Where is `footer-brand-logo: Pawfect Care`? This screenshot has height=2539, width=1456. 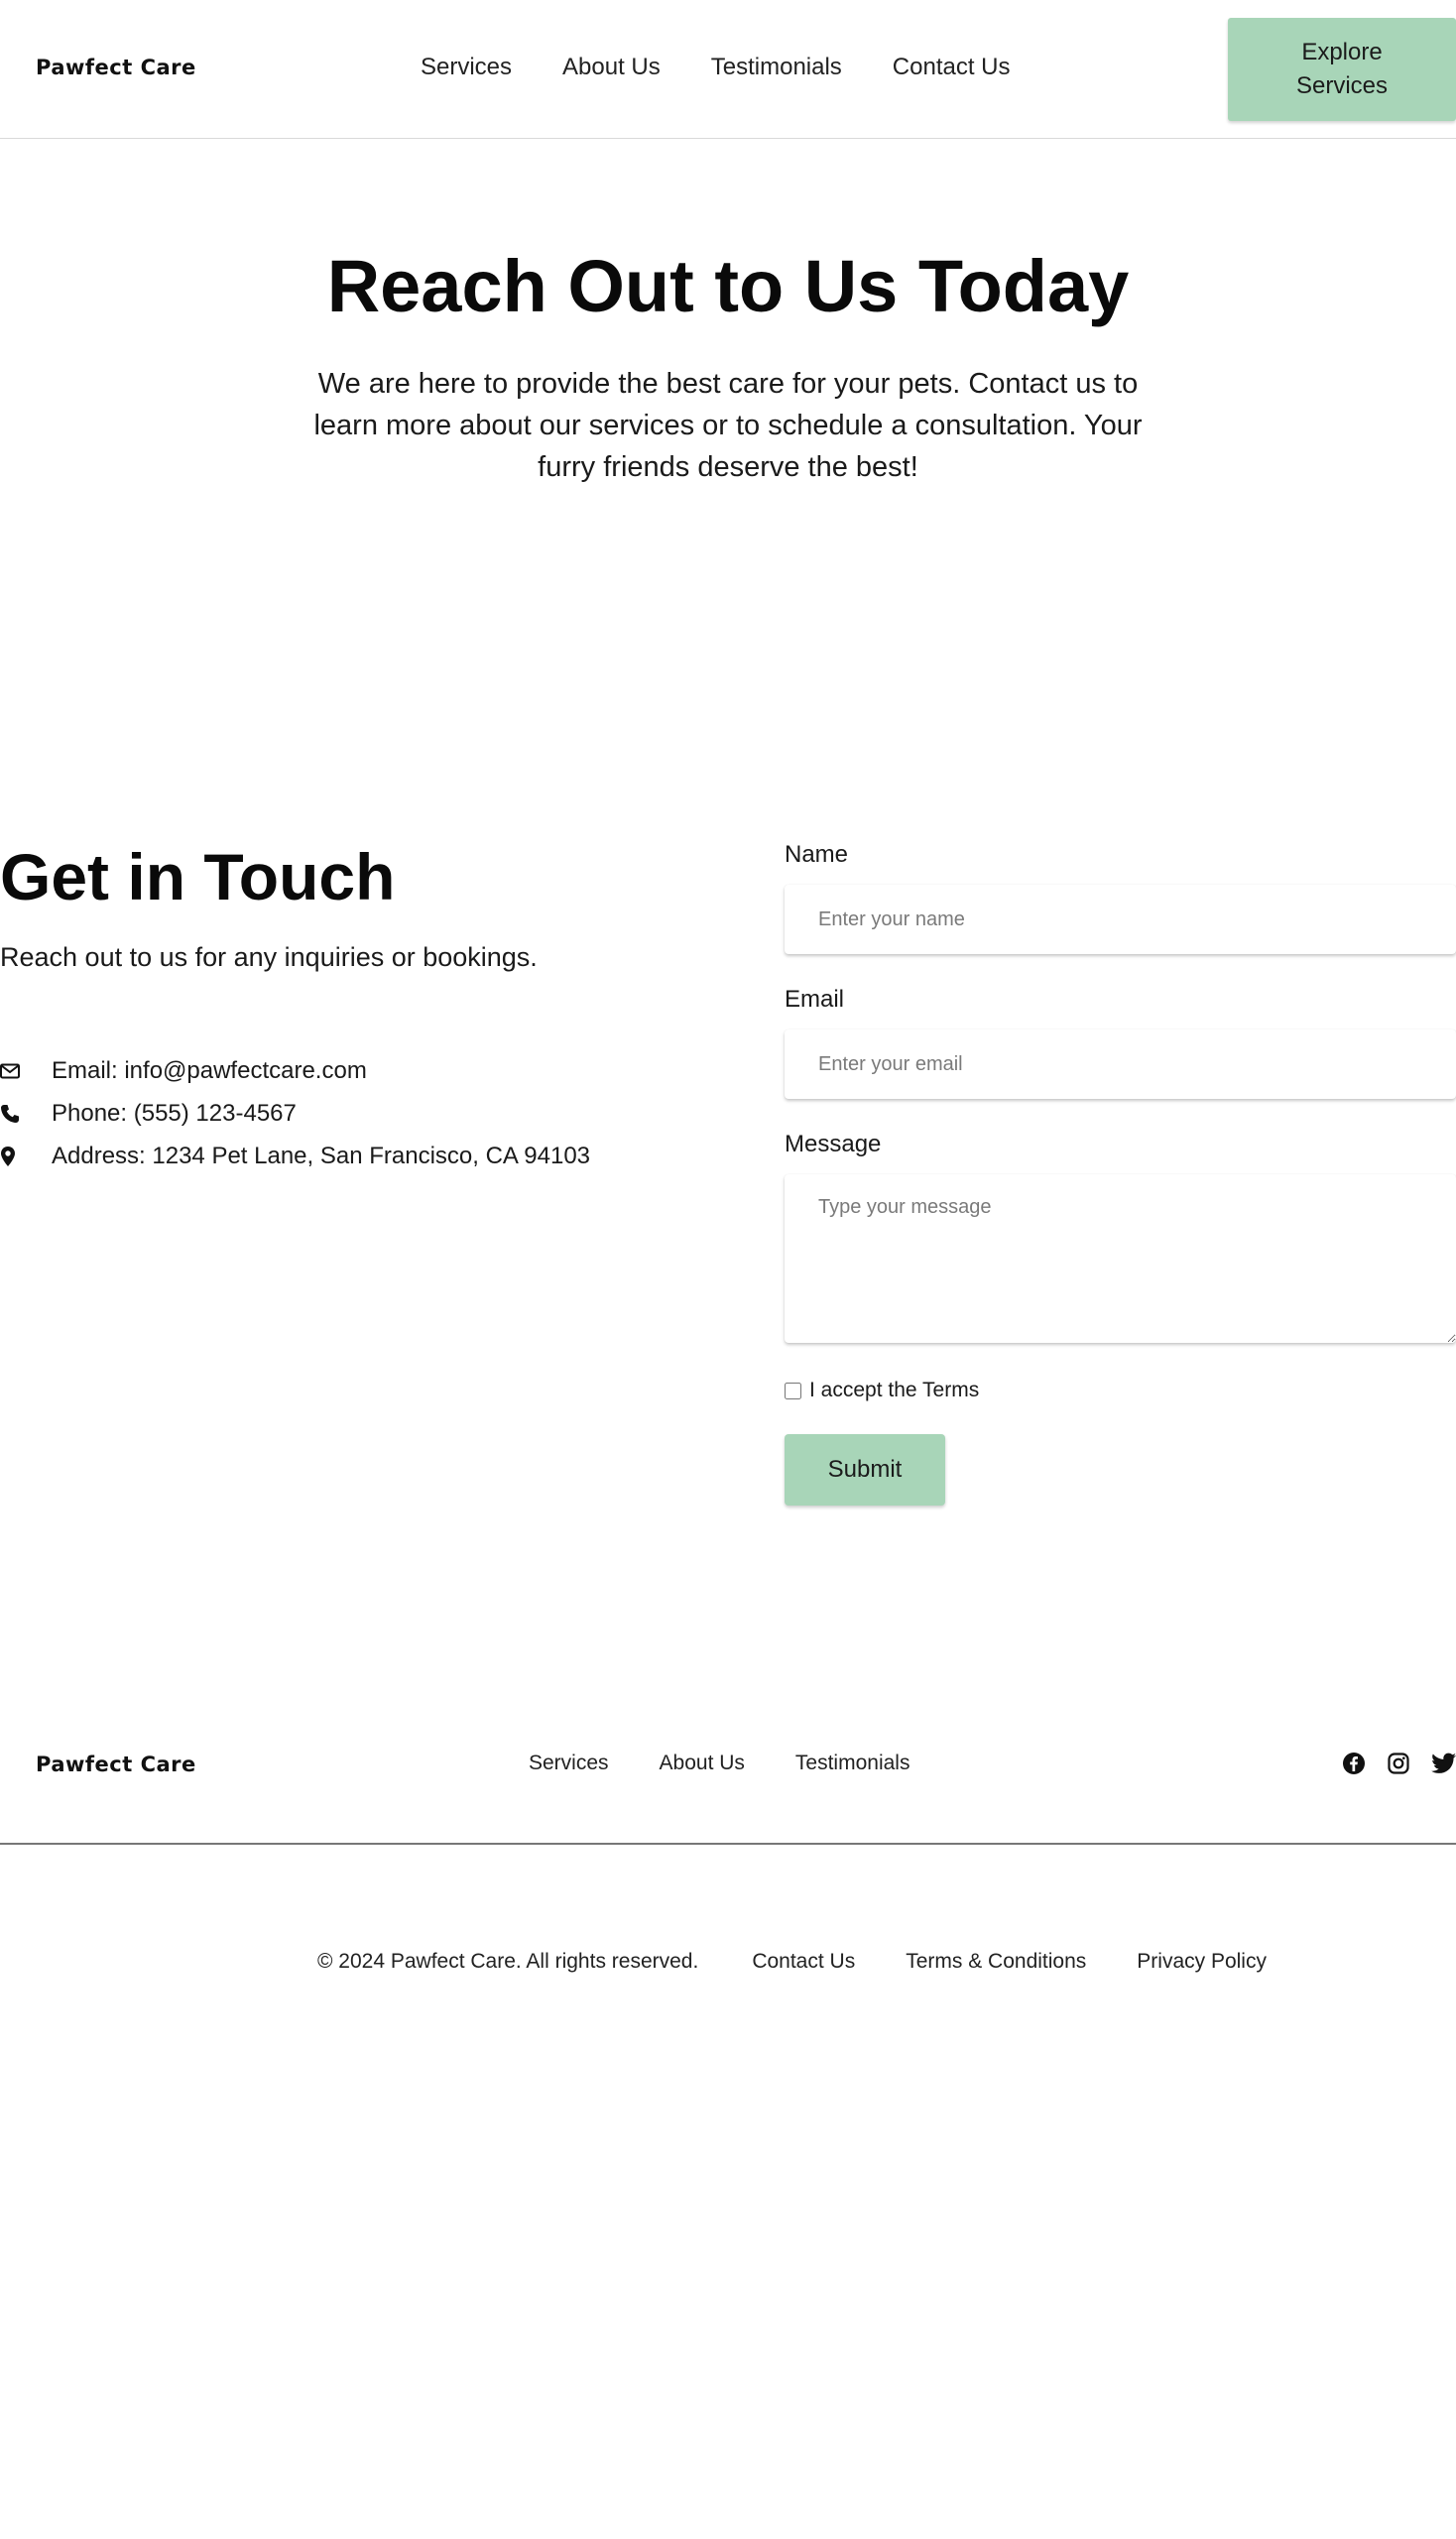
footer-brand-logo: Pawfect Care is located at coordinates (116, 1764).